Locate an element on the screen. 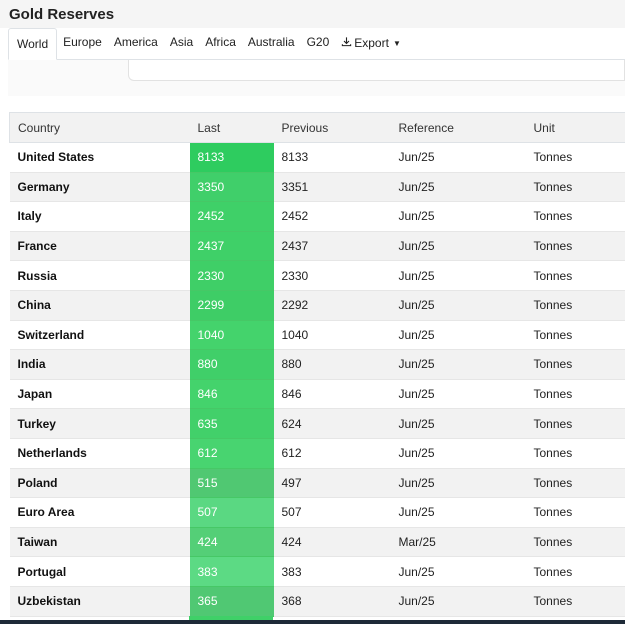 The width and height of the screenshot is (625, 624). tab-europe: Europe is located at coordinates (82, 43).